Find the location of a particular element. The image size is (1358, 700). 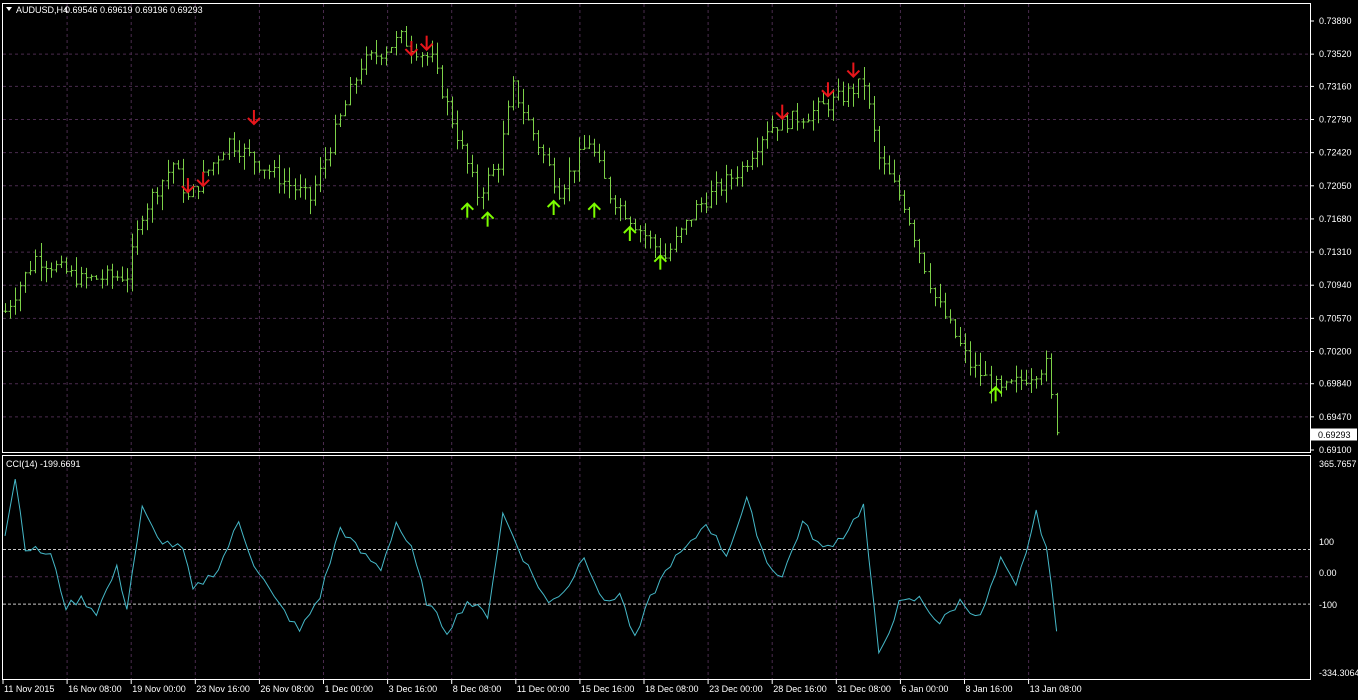

price-tick-label: 0.69840 is located at coordinates (1335, 384).